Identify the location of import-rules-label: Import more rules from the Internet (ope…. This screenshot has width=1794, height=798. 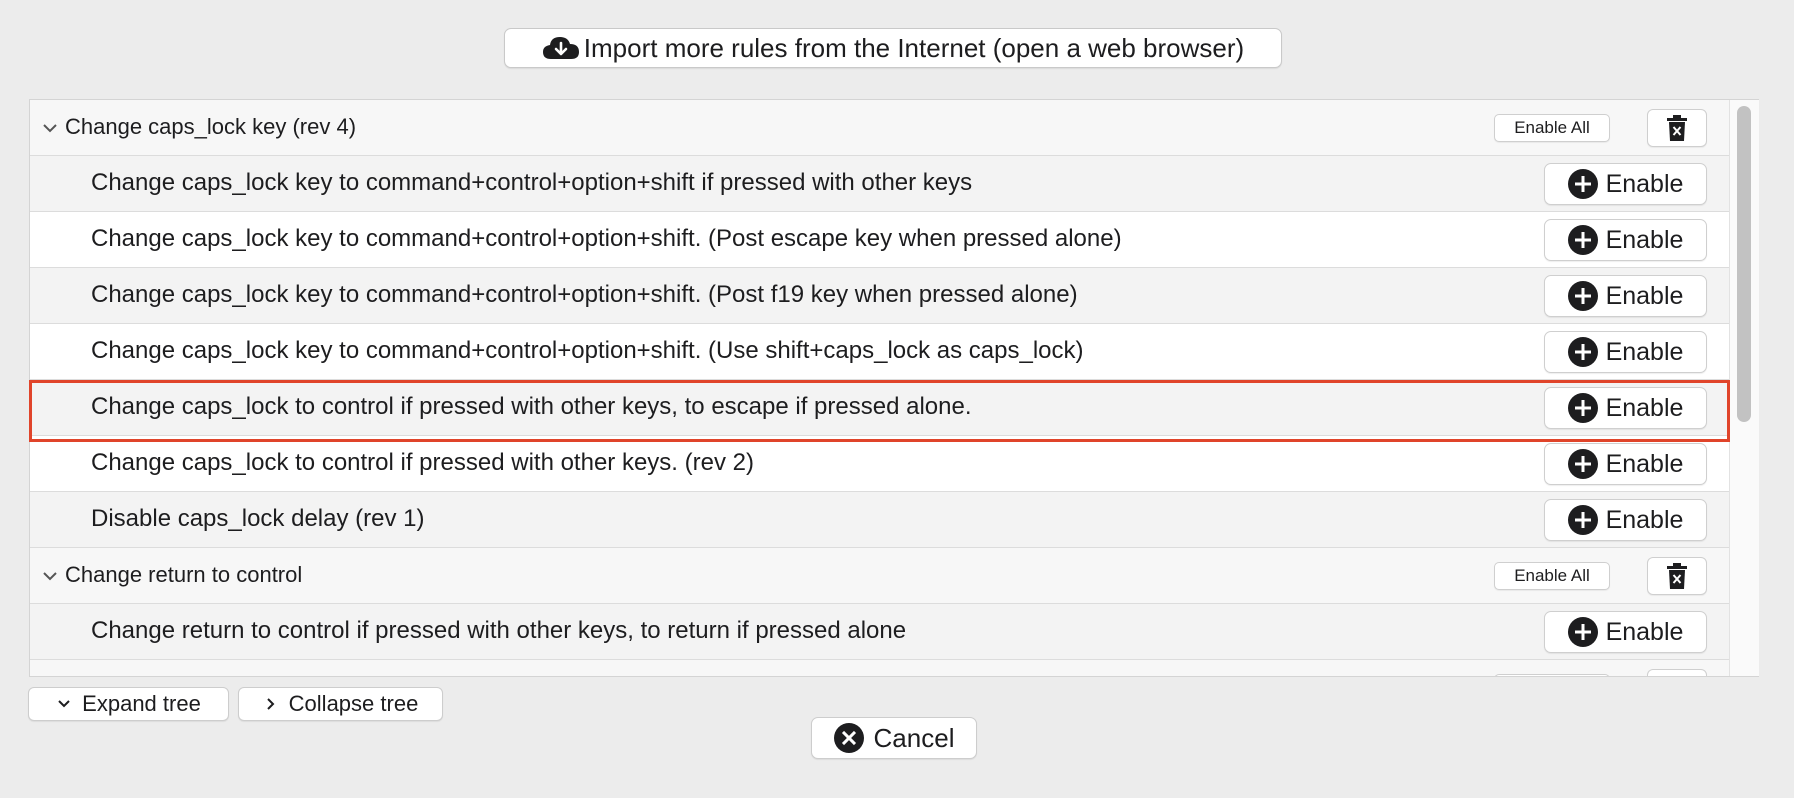
(914, 47).